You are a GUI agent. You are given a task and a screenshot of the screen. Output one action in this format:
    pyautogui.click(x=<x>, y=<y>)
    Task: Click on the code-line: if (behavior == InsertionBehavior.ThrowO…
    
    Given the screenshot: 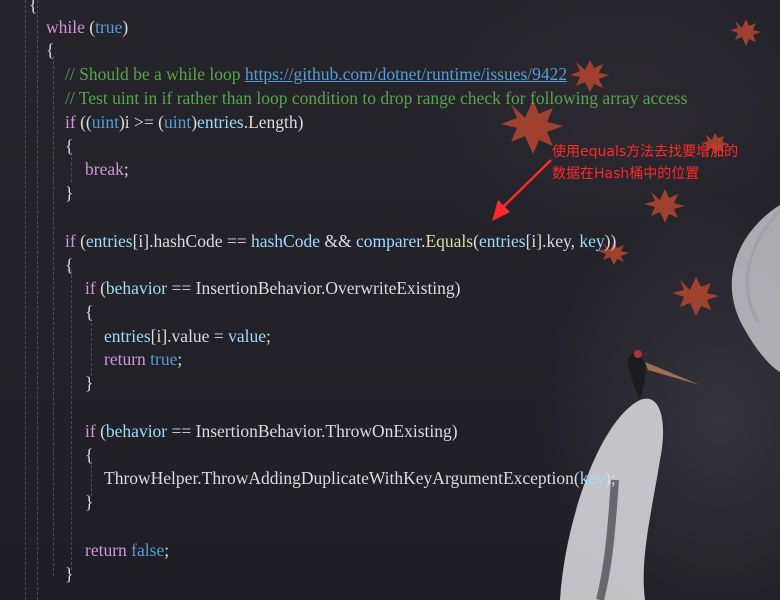 What is the action you would take?
    pyautogui.click(x=271, y=431)
    